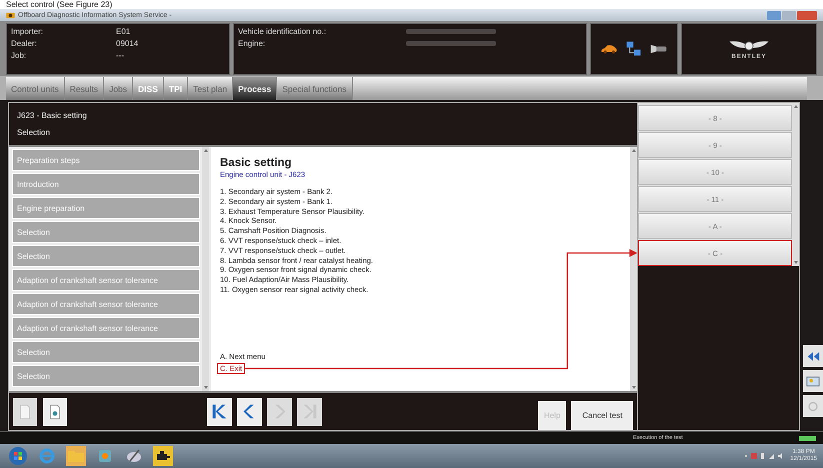  What do you see at coordinates (764, 456) in the screenshot?
I see `tray-icons-icon` at bounding box center [764, 456].